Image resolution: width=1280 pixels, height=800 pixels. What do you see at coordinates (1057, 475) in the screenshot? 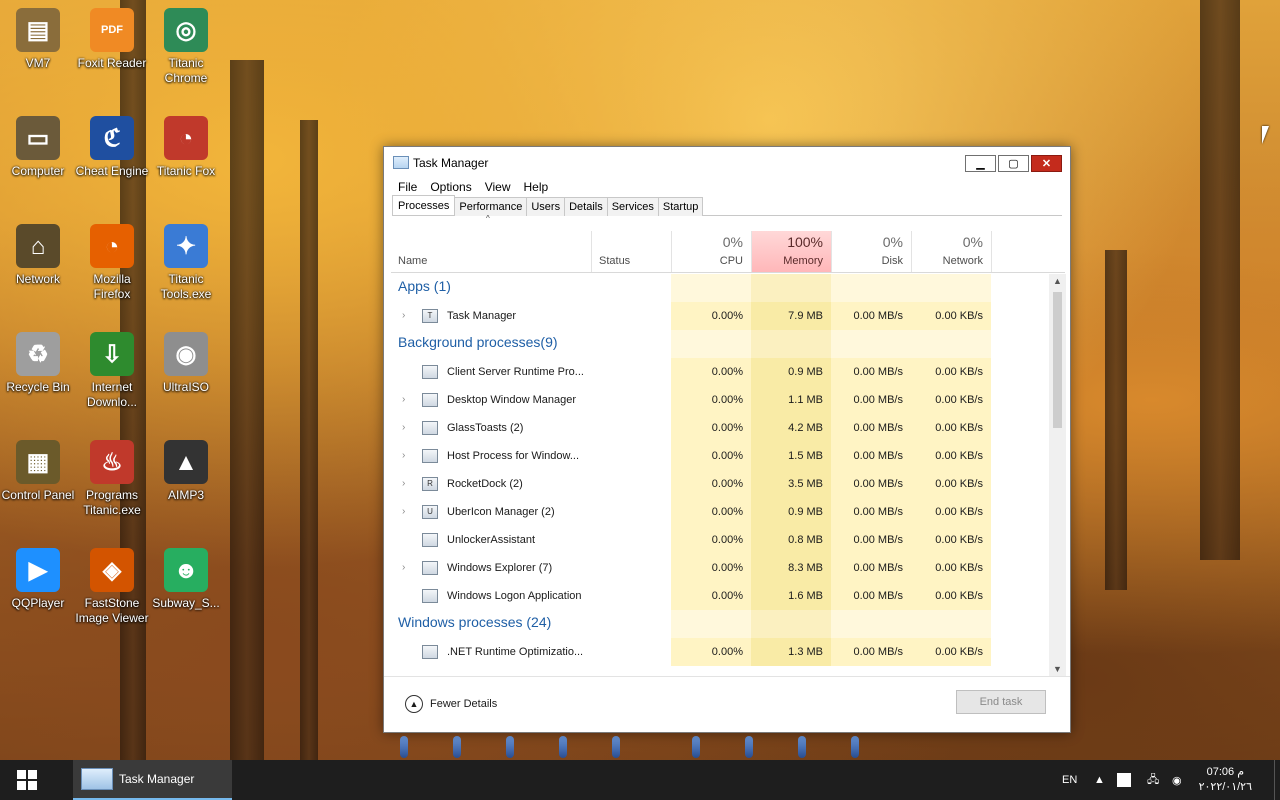
I see `vertical-scrollbar: ▲ ▼` at bounding box center [1057, 475].